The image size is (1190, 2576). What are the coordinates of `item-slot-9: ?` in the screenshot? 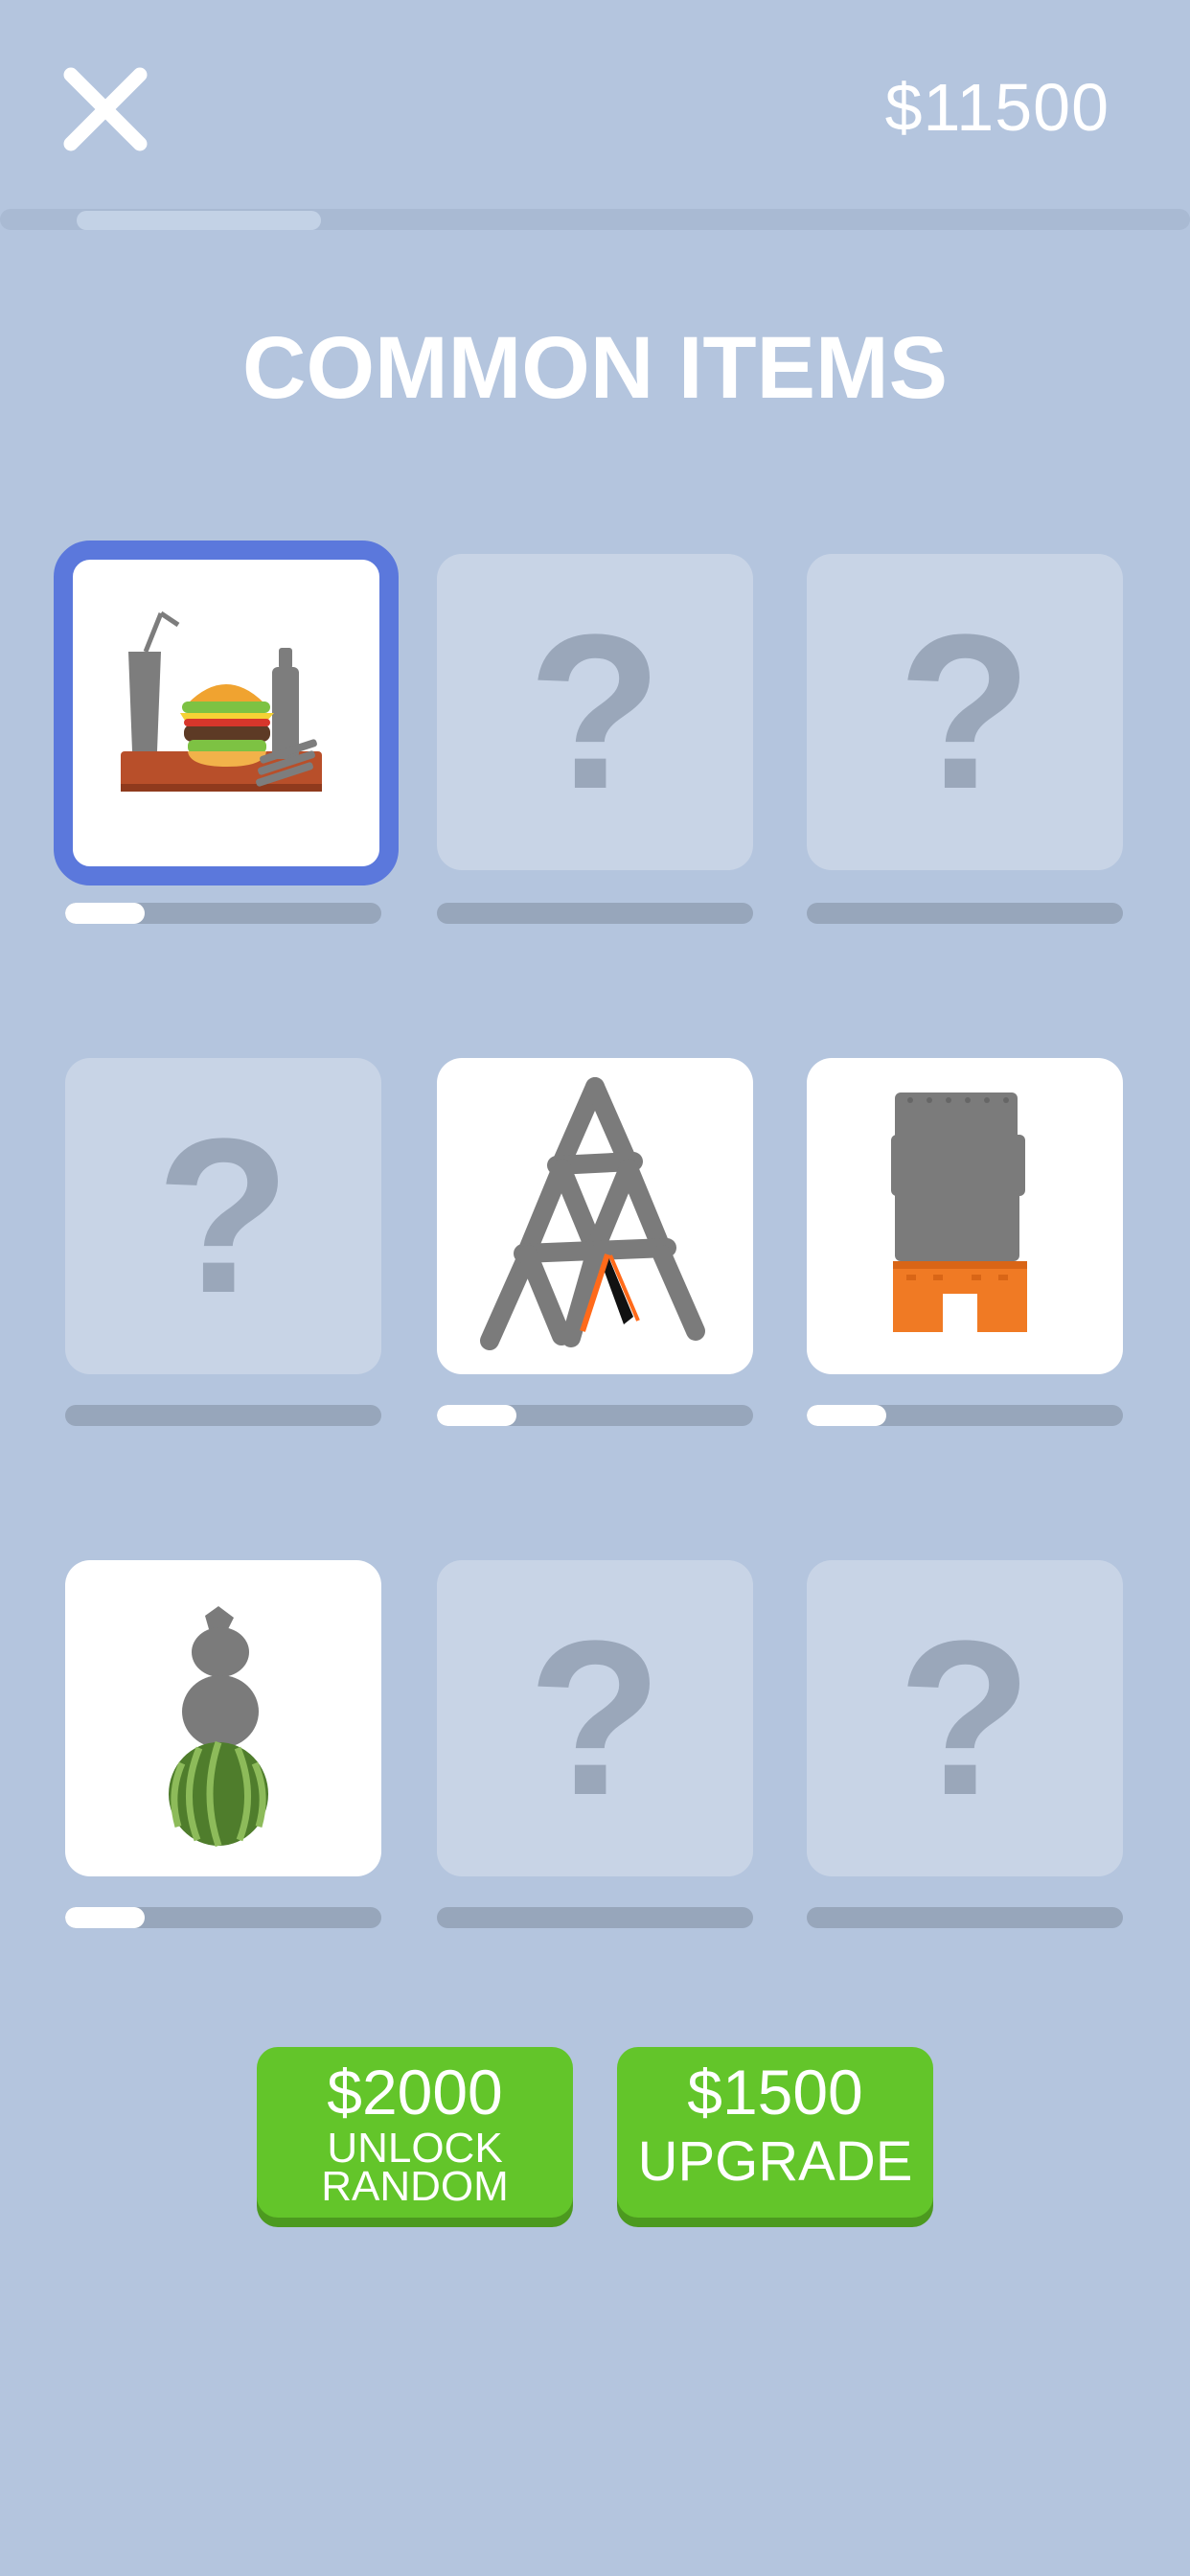 It's located at (965, 1718).